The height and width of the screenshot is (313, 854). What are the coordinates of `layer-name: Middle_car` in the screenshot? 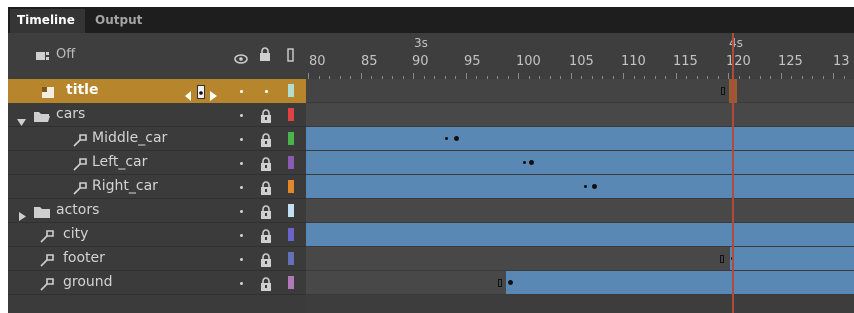 It's located at (130, 138).